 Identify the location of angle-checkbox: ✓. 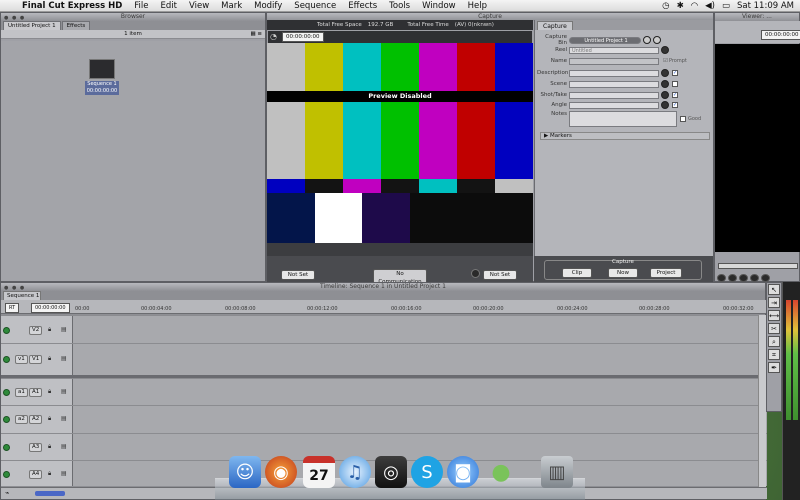
(675, 105).